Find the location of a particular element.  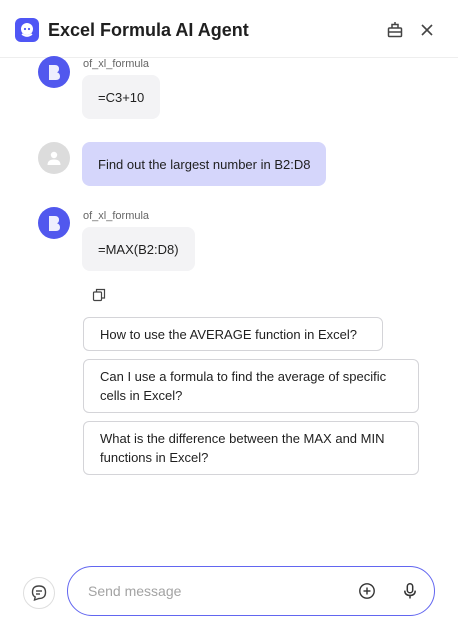

bot-message-bubble: =C3+10 is located at coordinates (121, 97).